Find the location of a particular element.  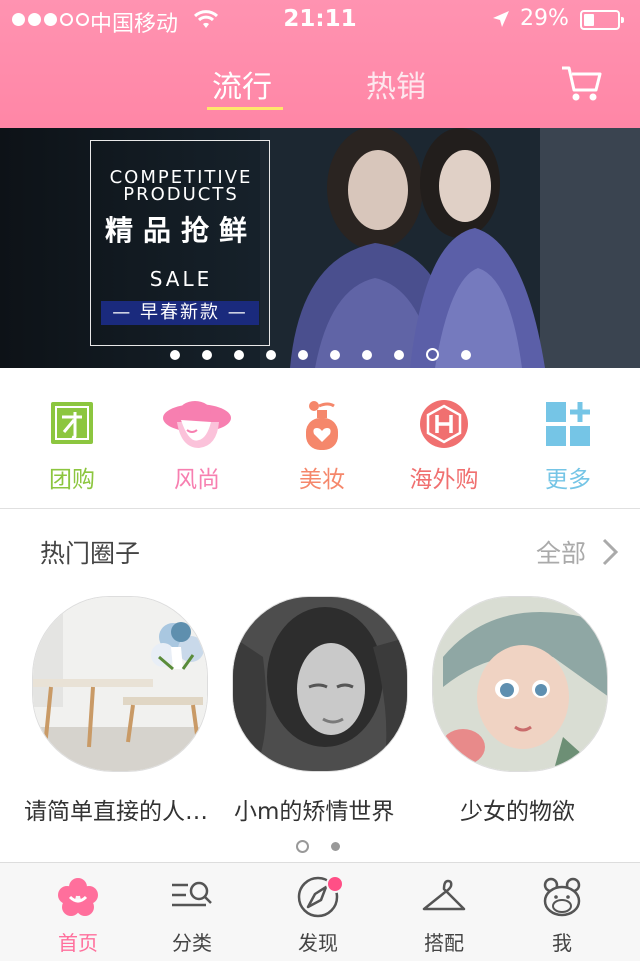

category-label: 风尚 is located at coordinates (197, 480).